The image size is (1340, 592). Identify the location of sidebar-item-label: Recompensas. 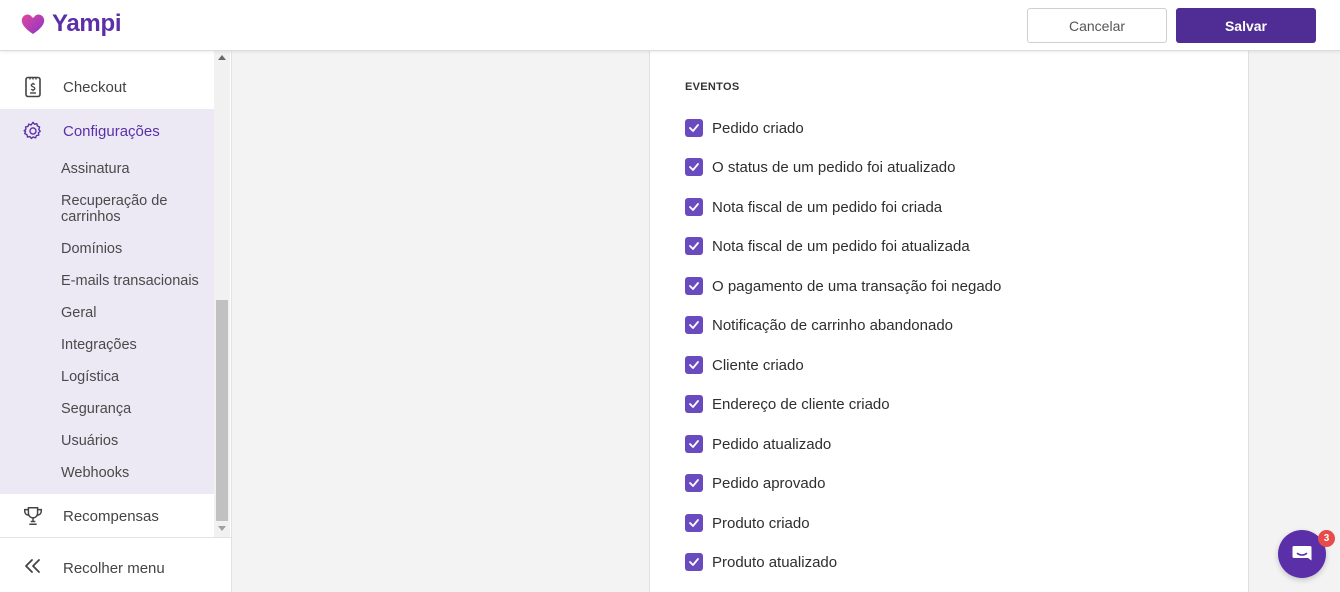
(111, 516).